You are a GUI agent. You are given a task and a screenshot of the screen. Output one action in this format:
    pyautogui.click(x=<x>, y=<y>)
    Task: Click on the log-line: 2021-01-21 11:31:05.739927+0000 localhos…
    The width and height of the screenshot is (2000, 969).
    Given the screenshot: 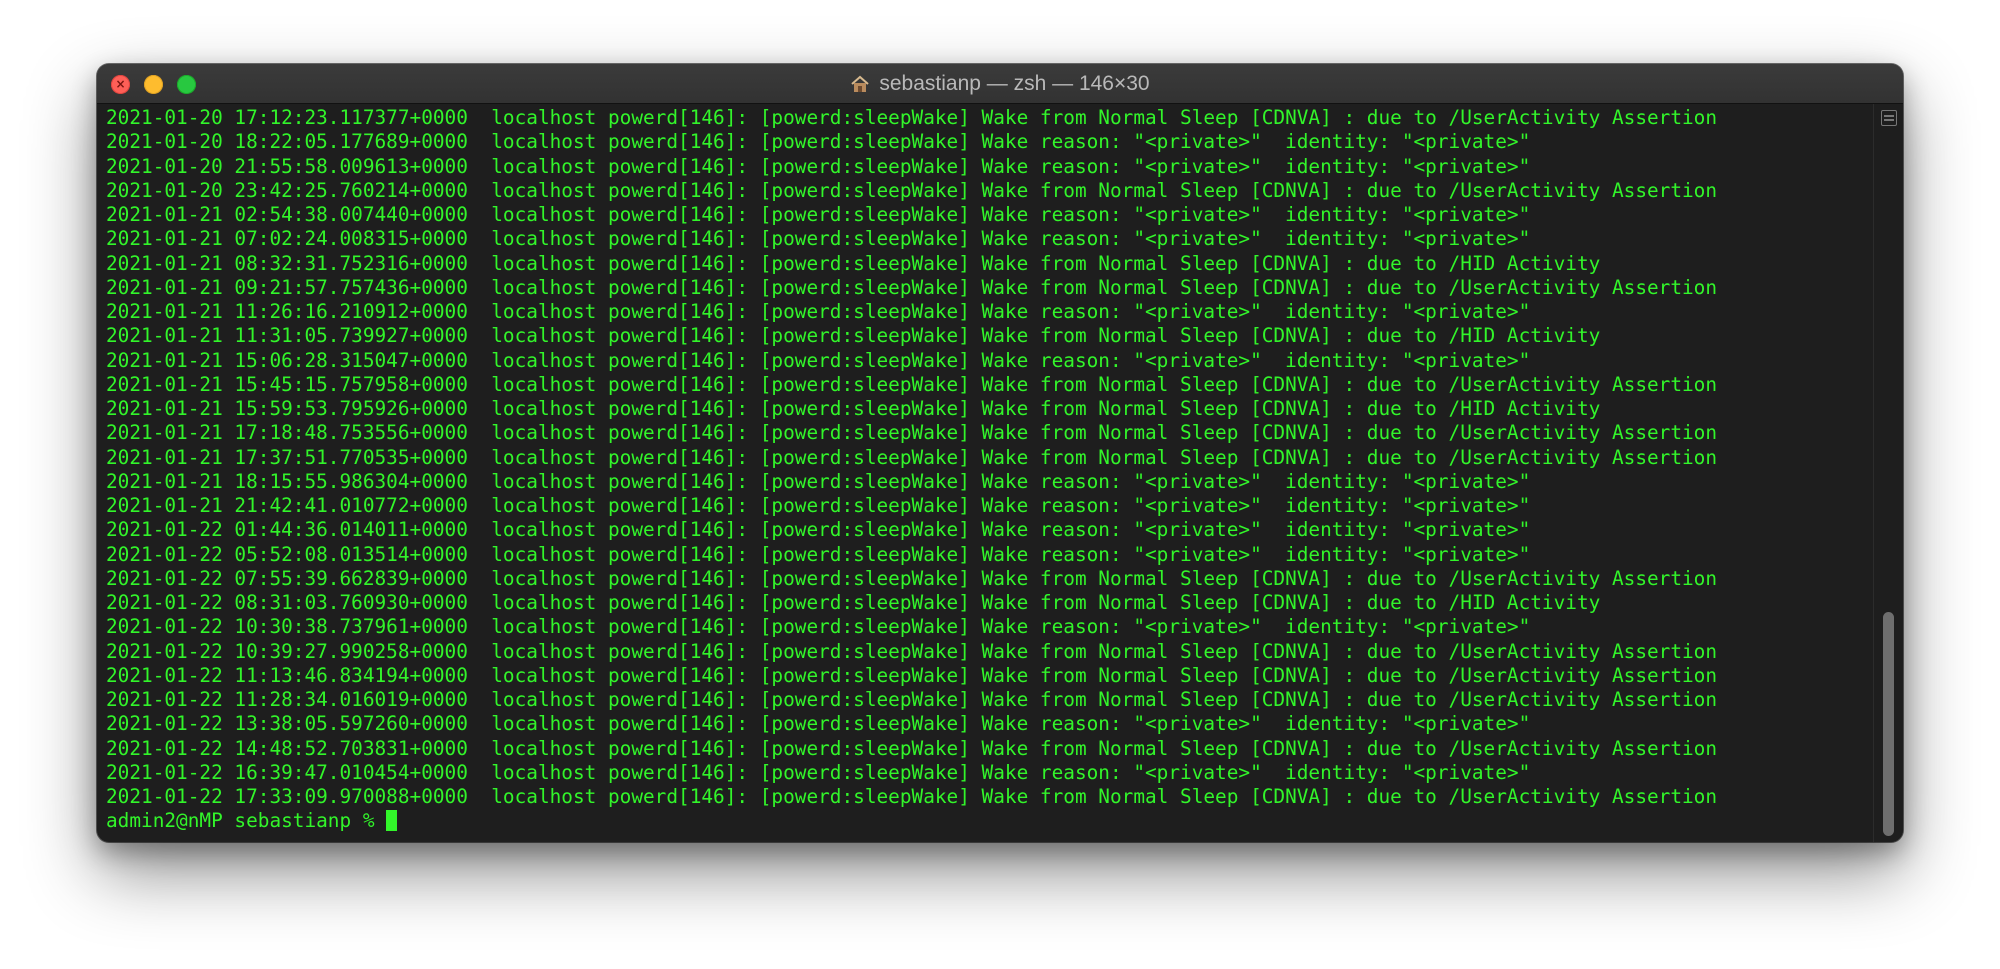 What is the action you would take?
    pyautogui.click(x=853, y=336)
    